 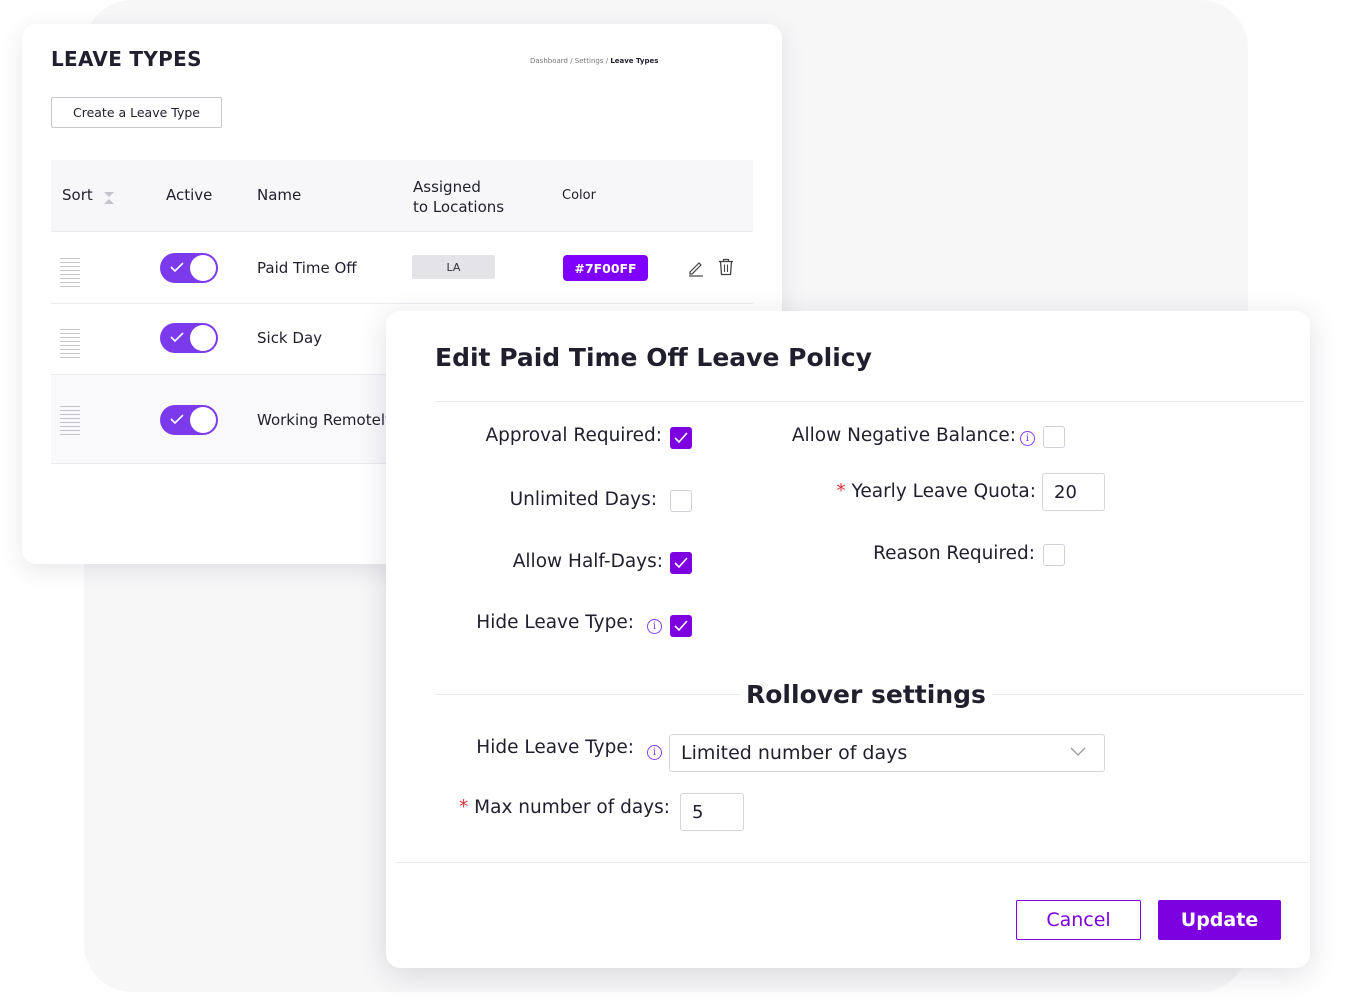 I want to click on page-title: LEAVE TYPES, so click(x=126, y=59).